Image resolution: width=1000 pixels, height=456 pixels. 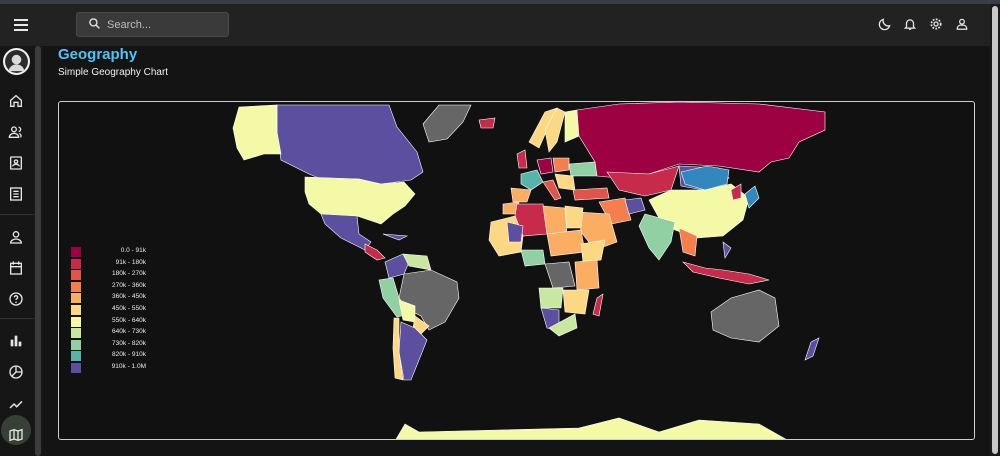 I want to click on country-turkey, so click(x=591, y=194).